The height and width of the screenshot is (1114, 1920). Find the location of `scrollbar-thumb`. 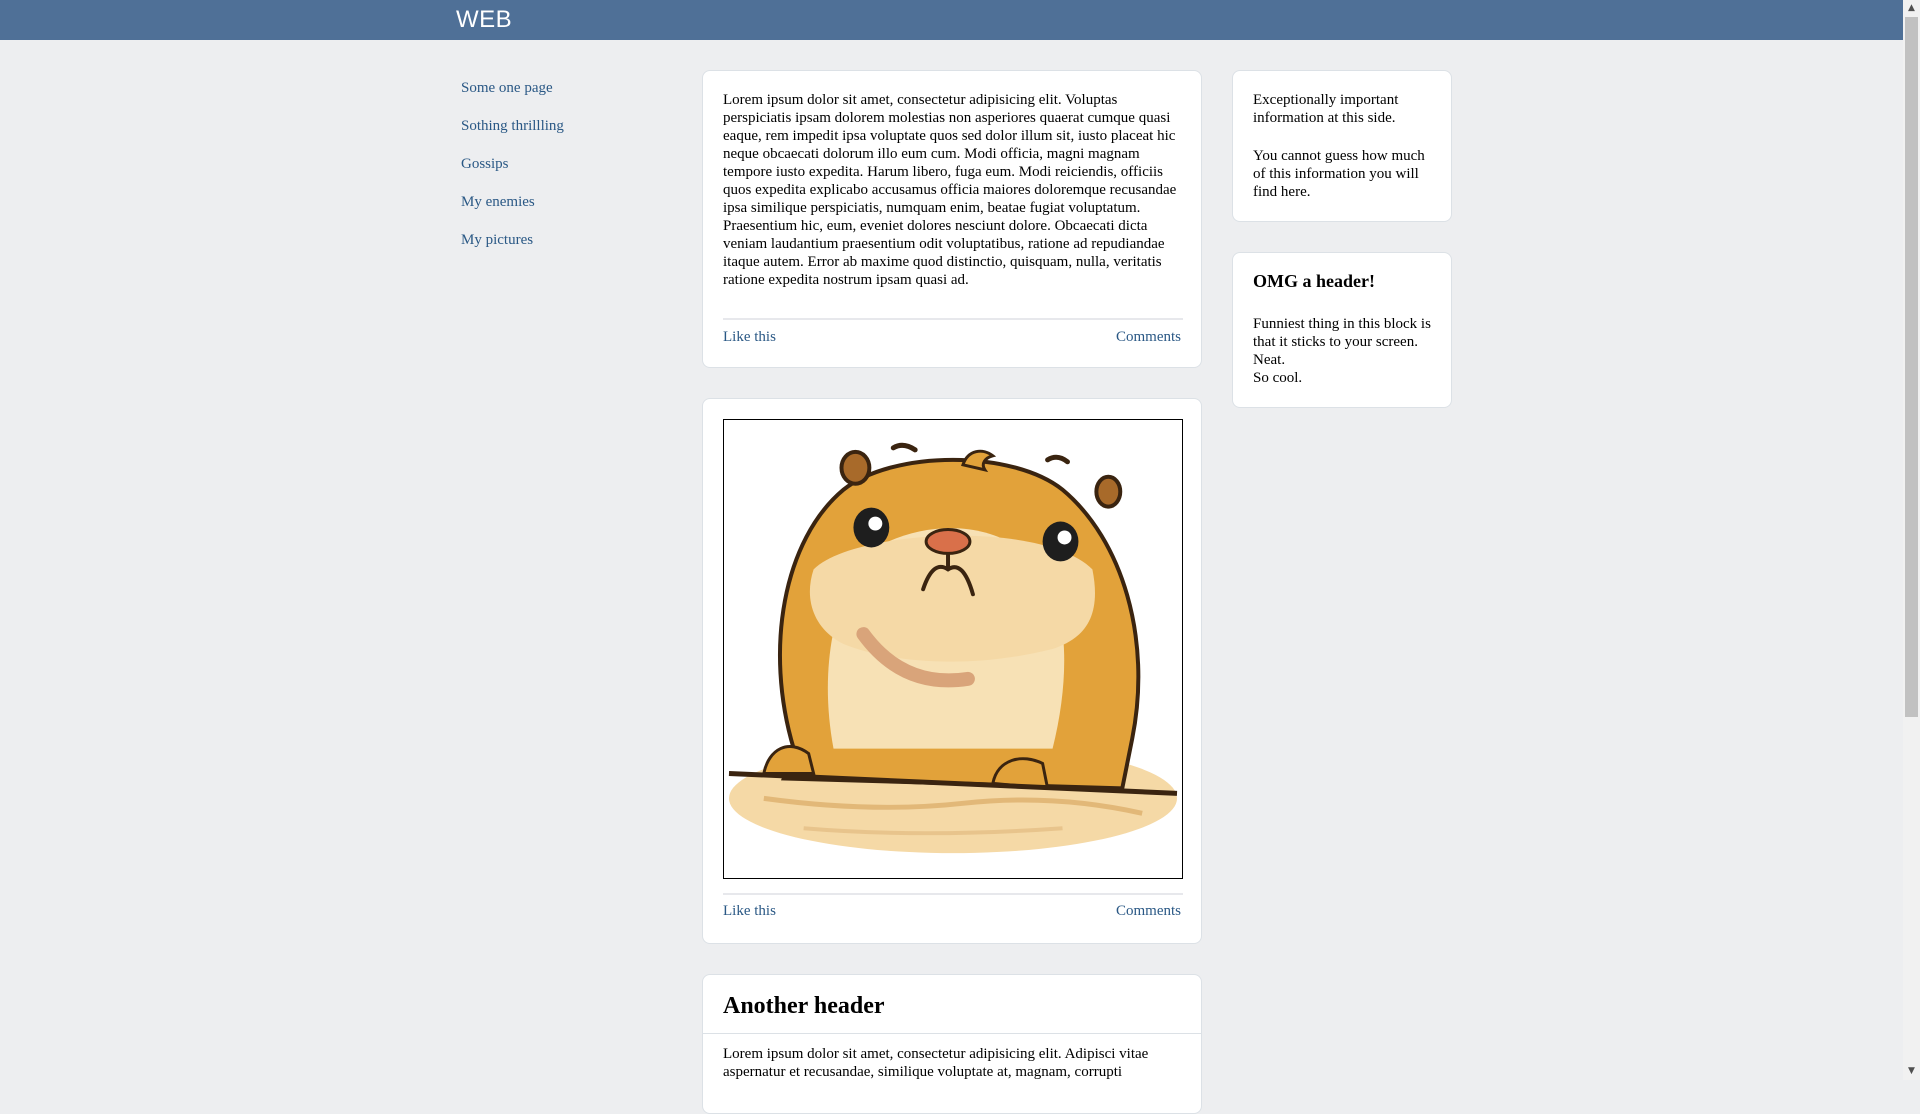

scrollbar-thumb is located at coordinates (1911, 367).